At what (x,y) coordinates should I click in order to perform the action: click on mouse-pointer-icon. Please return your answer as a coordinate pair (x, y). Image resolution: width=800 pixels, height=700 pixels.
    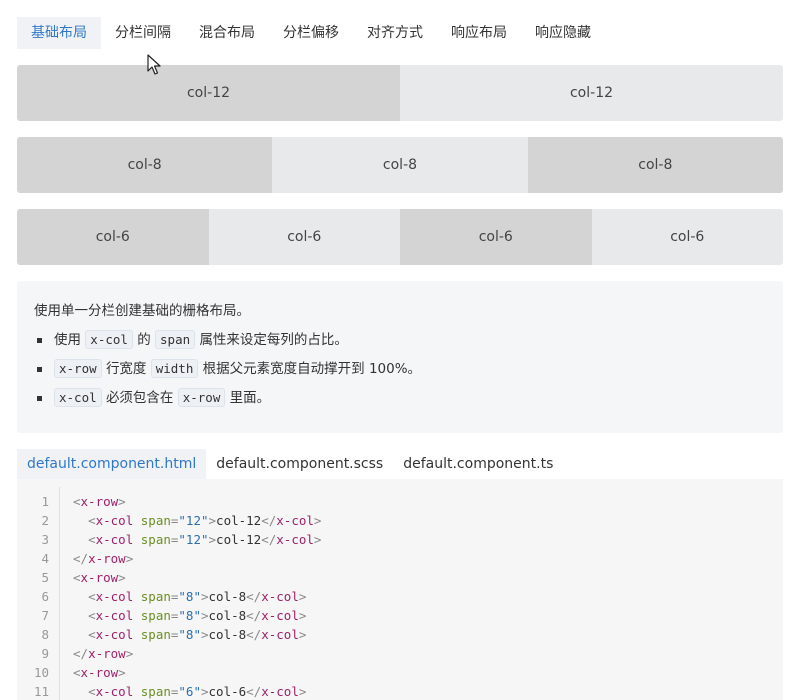
    Looking at the image, I should click on (154, 64).